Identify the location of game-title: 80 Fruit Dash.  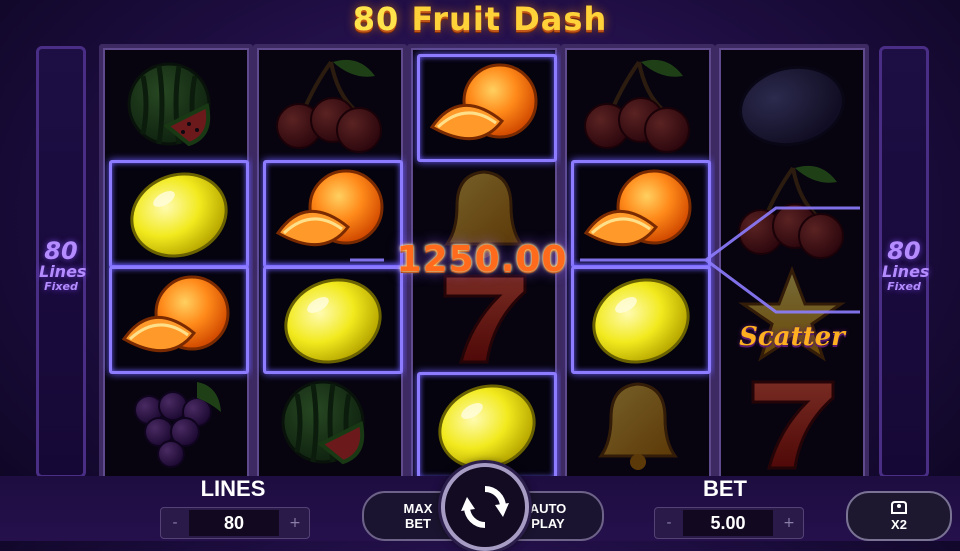
(480, 20).